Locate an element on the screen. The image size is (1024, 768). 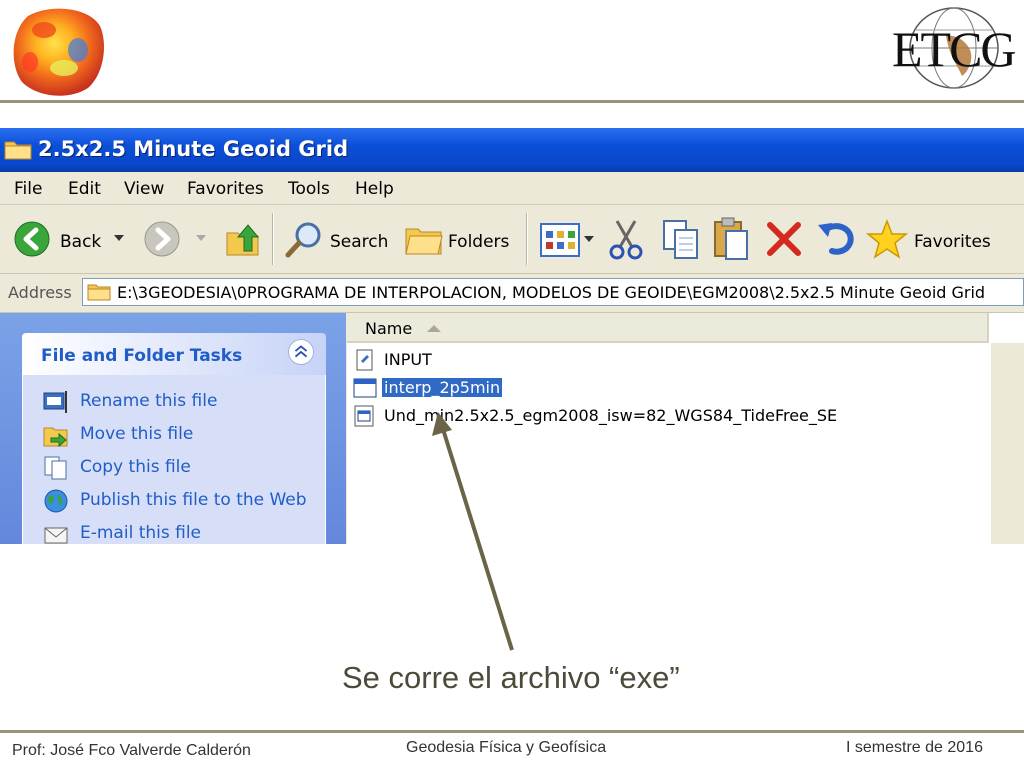
views-button is located at coordinates (568, 241).